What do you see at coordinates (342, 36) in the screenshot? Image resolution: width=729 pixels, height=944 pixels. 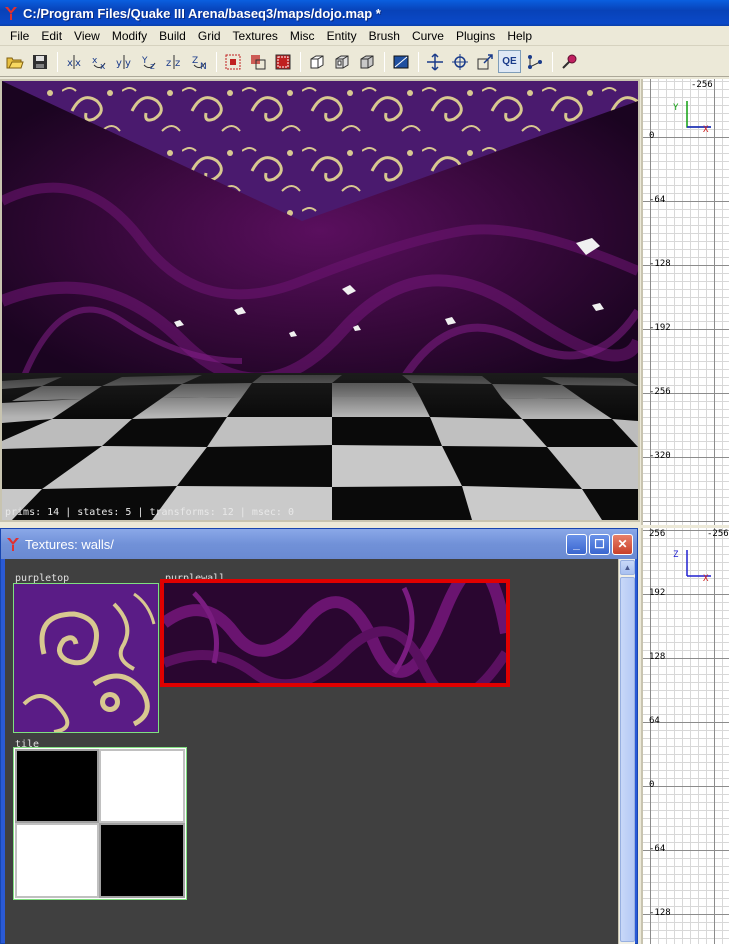 I see `menu-entity: Entity` at bounding box center [342, 36].